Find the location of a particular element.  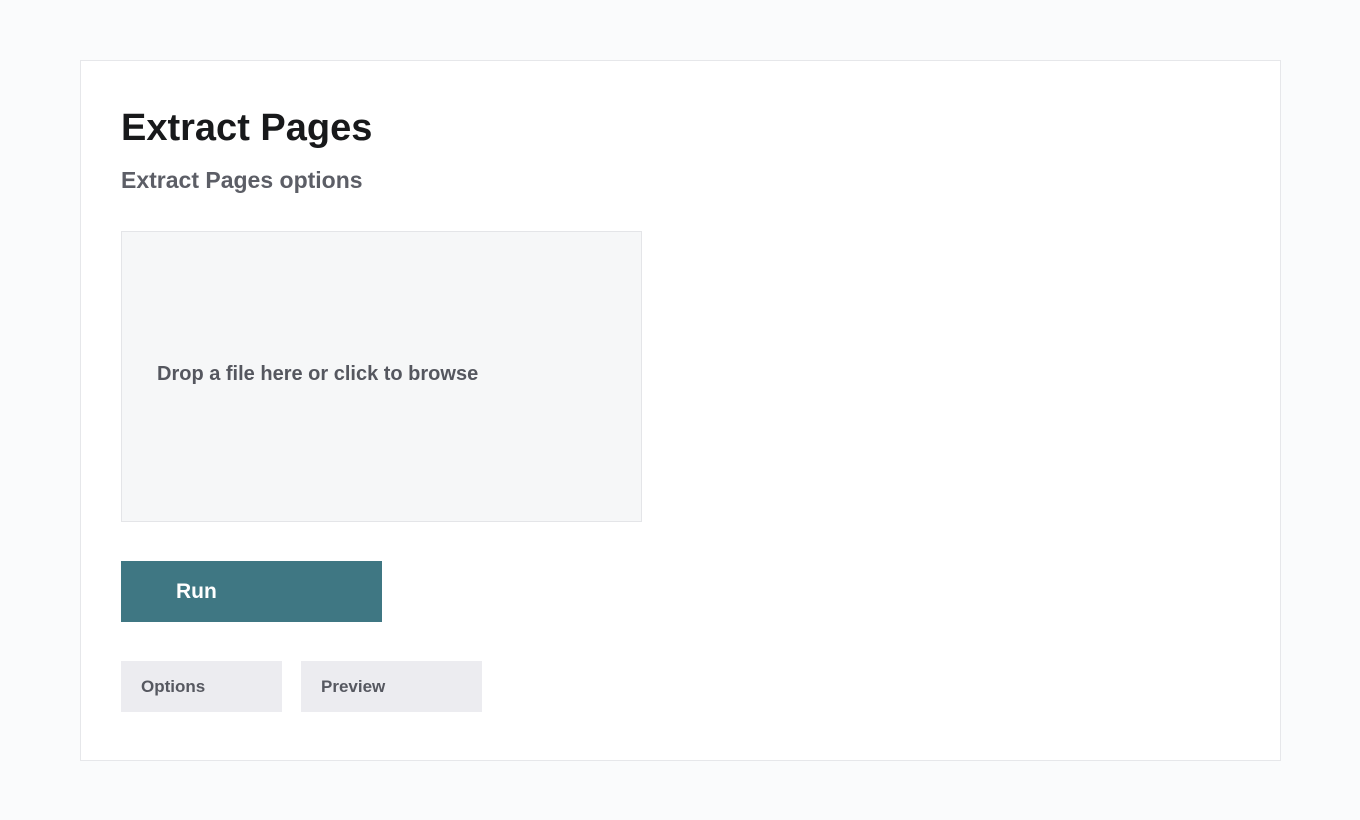

run-button: Run is located at coordinates (251, 591).